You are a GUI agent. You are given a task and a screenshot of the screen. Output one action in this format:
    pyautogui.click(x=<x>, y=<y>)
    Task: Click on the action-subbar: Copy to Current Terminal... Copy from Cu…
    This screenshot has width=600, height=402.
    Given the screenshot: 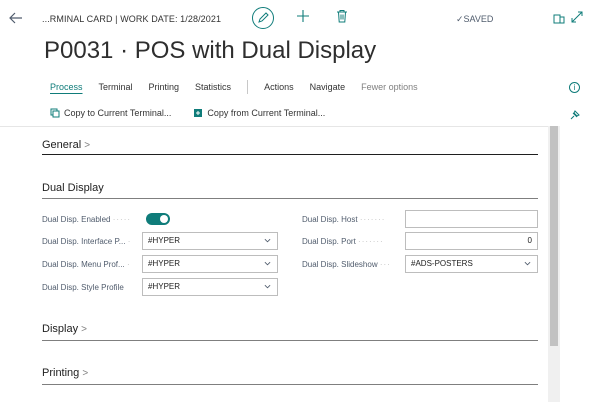 What is the action you would take?
    pyautogui.click(x=198, y=113)
    